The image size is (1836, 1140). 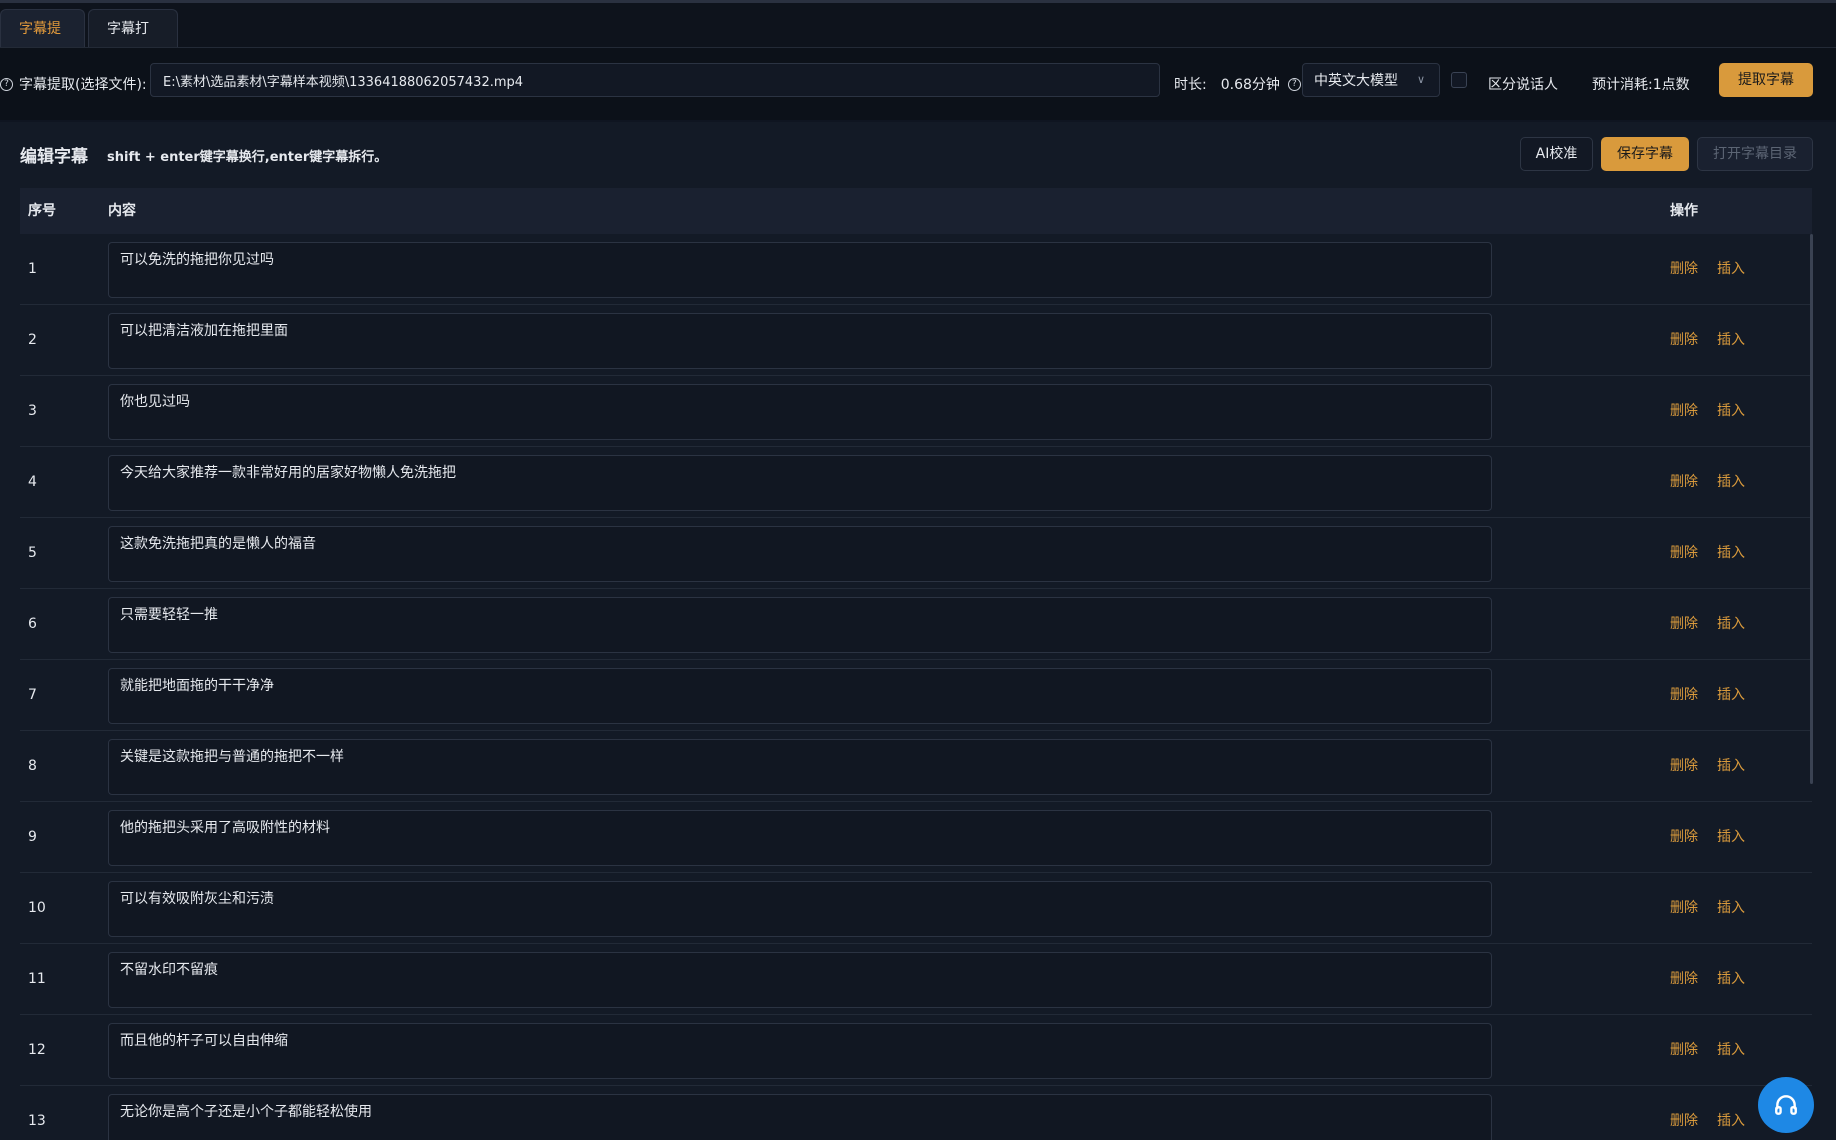 I want to click on subtitle-text-field: 关键是这款拖把与普通的拖把不一样, so click(x=800, y=767).